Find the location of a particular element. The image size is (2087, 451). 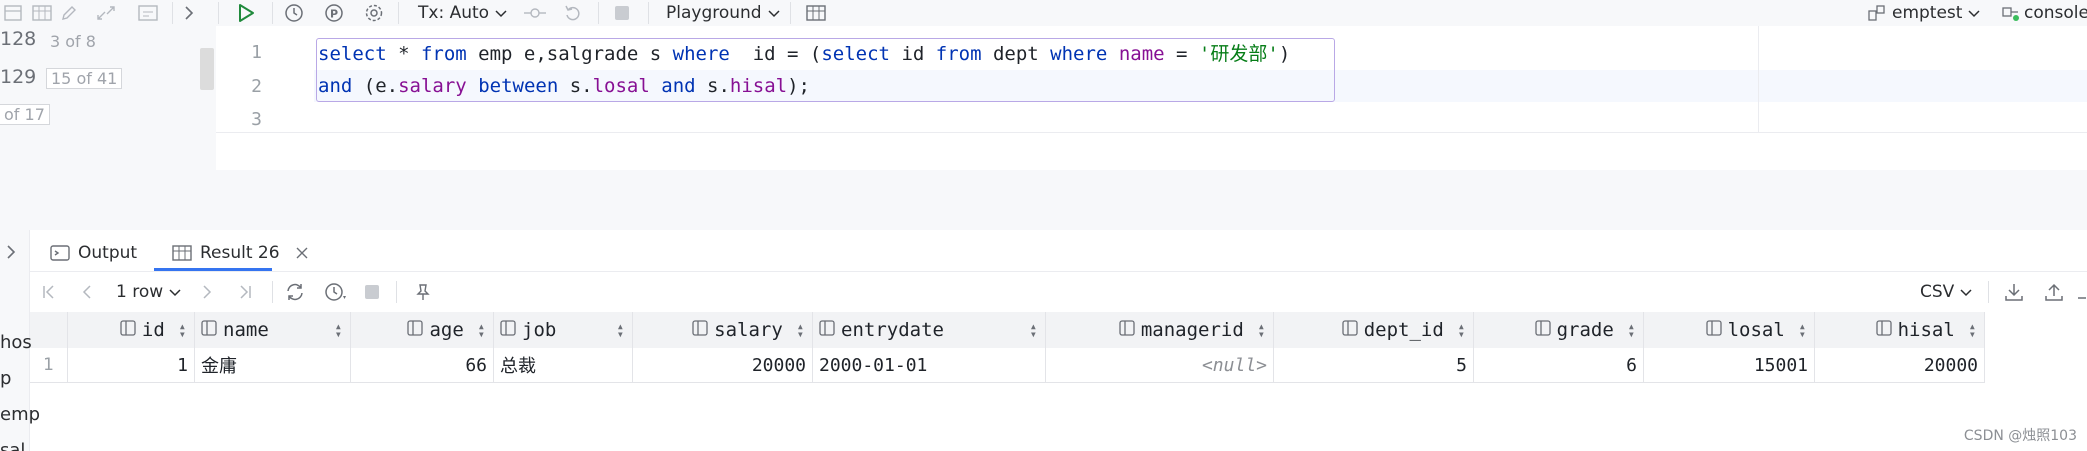

line-number: 1 is located at coordinates (256, 52).